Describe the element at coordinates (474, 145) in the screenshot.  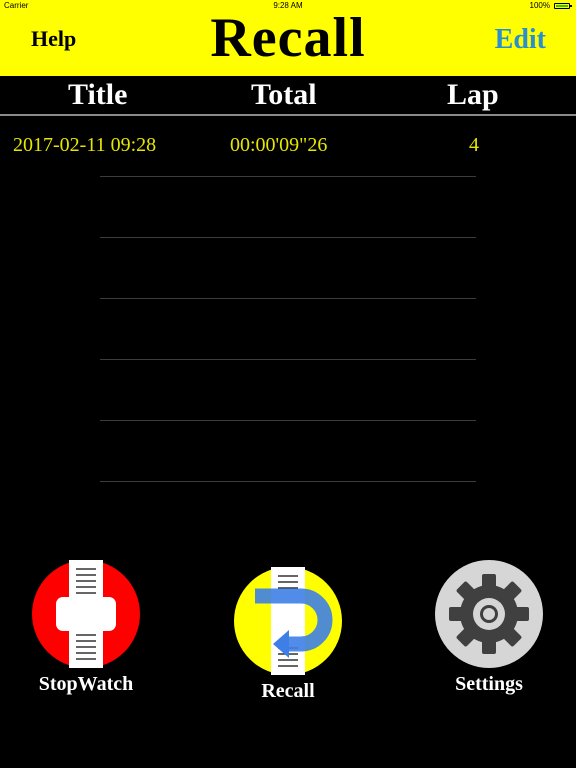
I see `row-lap: 4` at that location.